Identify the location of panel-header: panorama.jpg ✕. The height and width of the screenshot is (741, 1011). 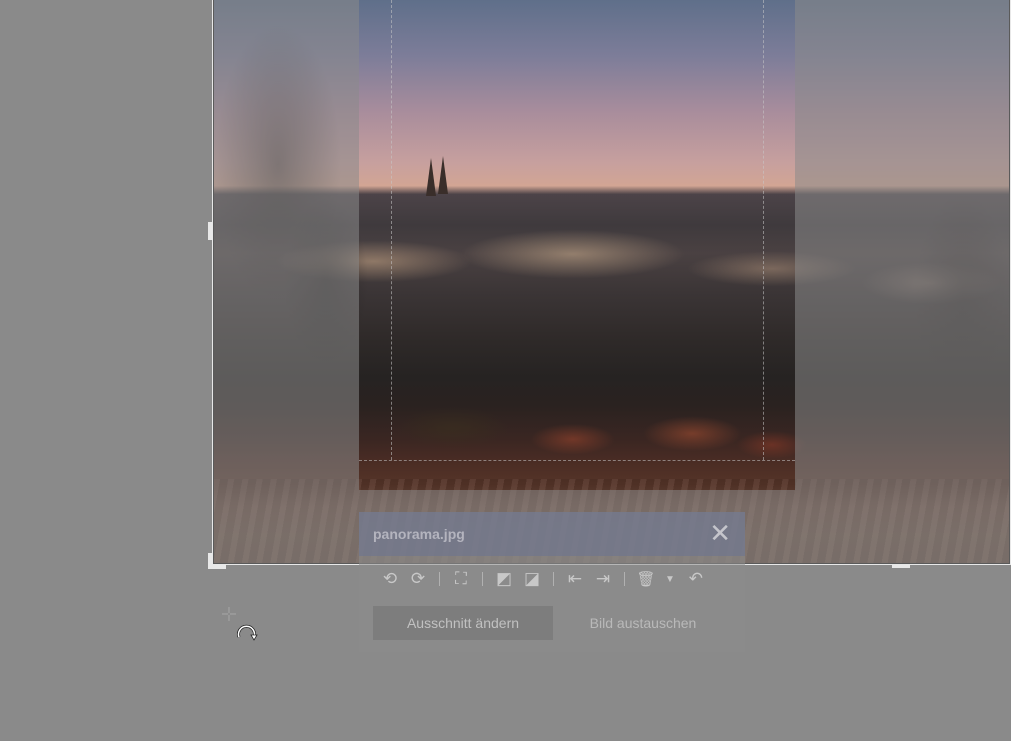
(552, 534).